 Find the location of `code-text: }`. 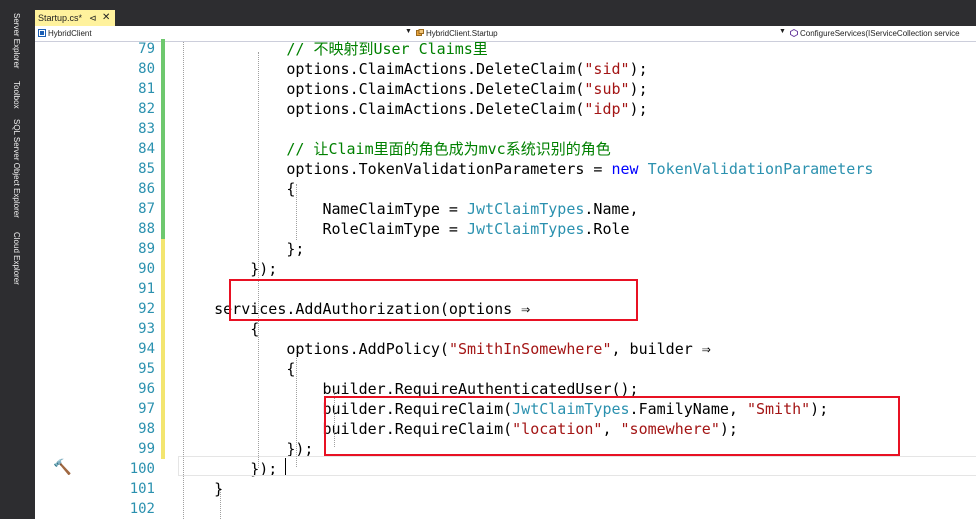

code-text: } is located at coordinates (200, 489).